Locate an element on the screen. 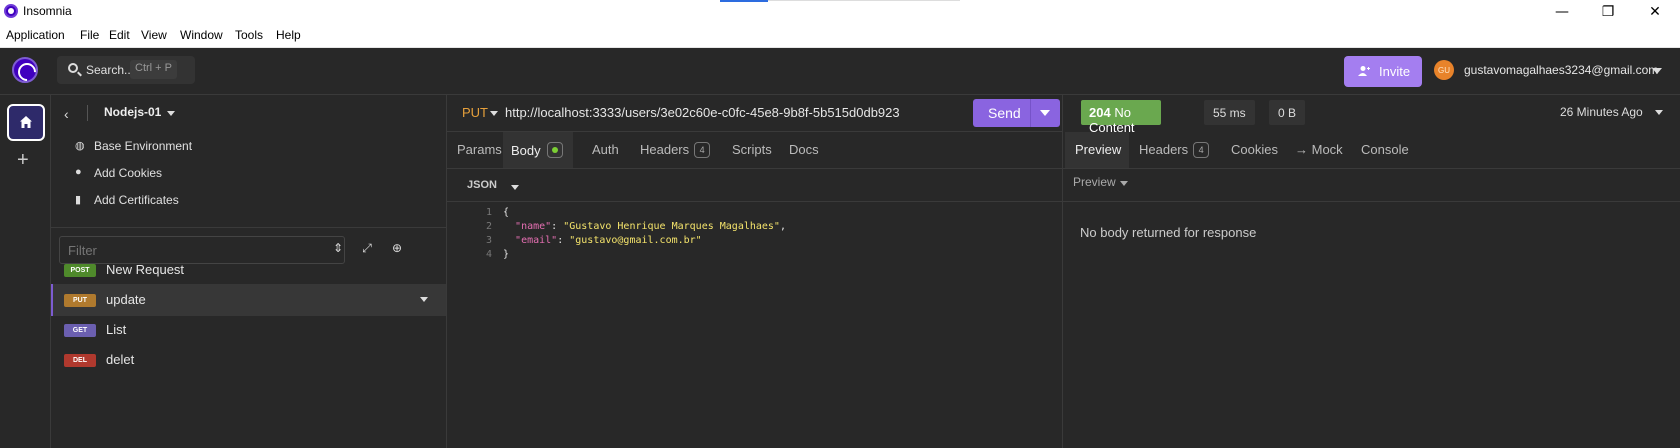  send-button: Send is located at coordinates (1016, 113).